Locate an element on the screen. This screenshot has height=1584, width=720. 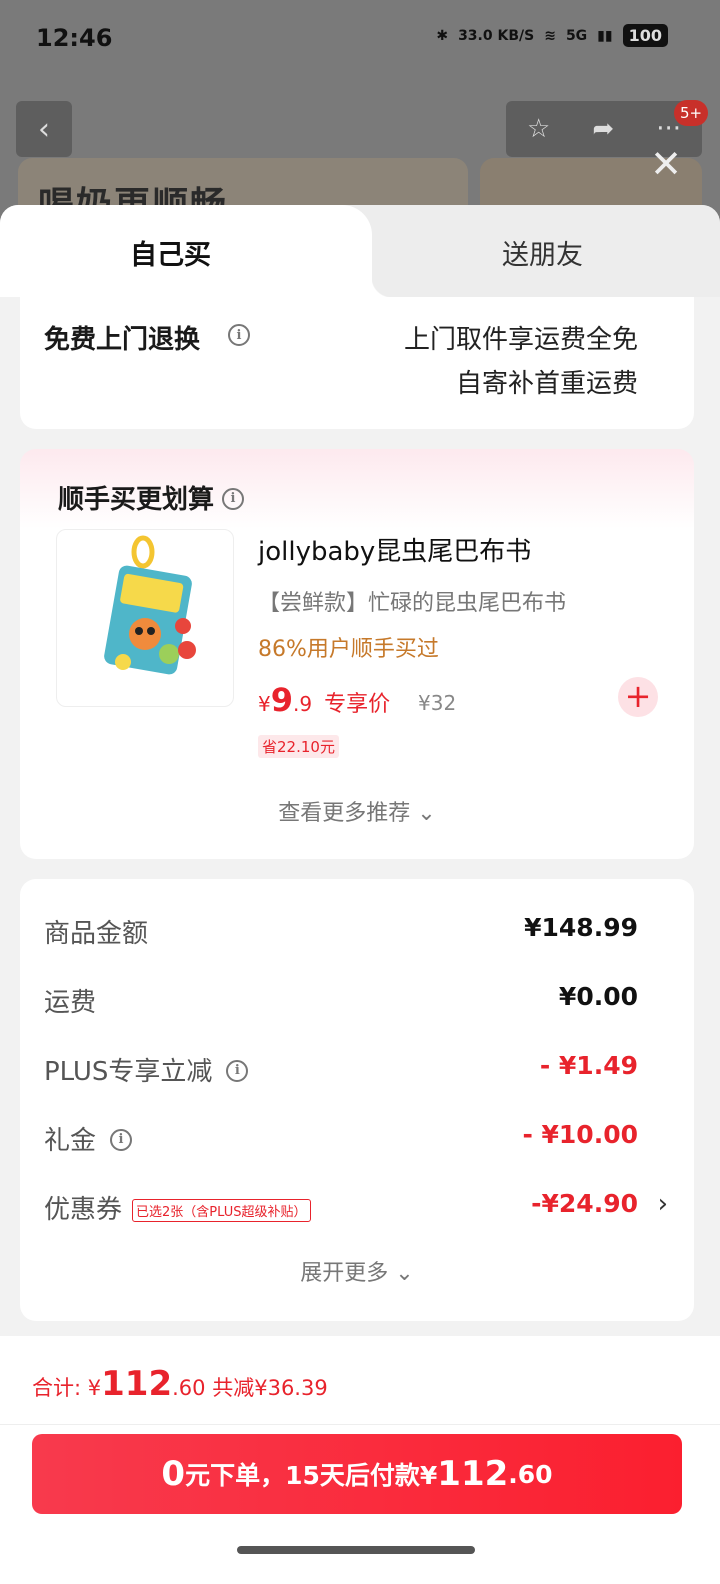
tab-gift-label: 送朋友 is located at coordinates (542, 255).